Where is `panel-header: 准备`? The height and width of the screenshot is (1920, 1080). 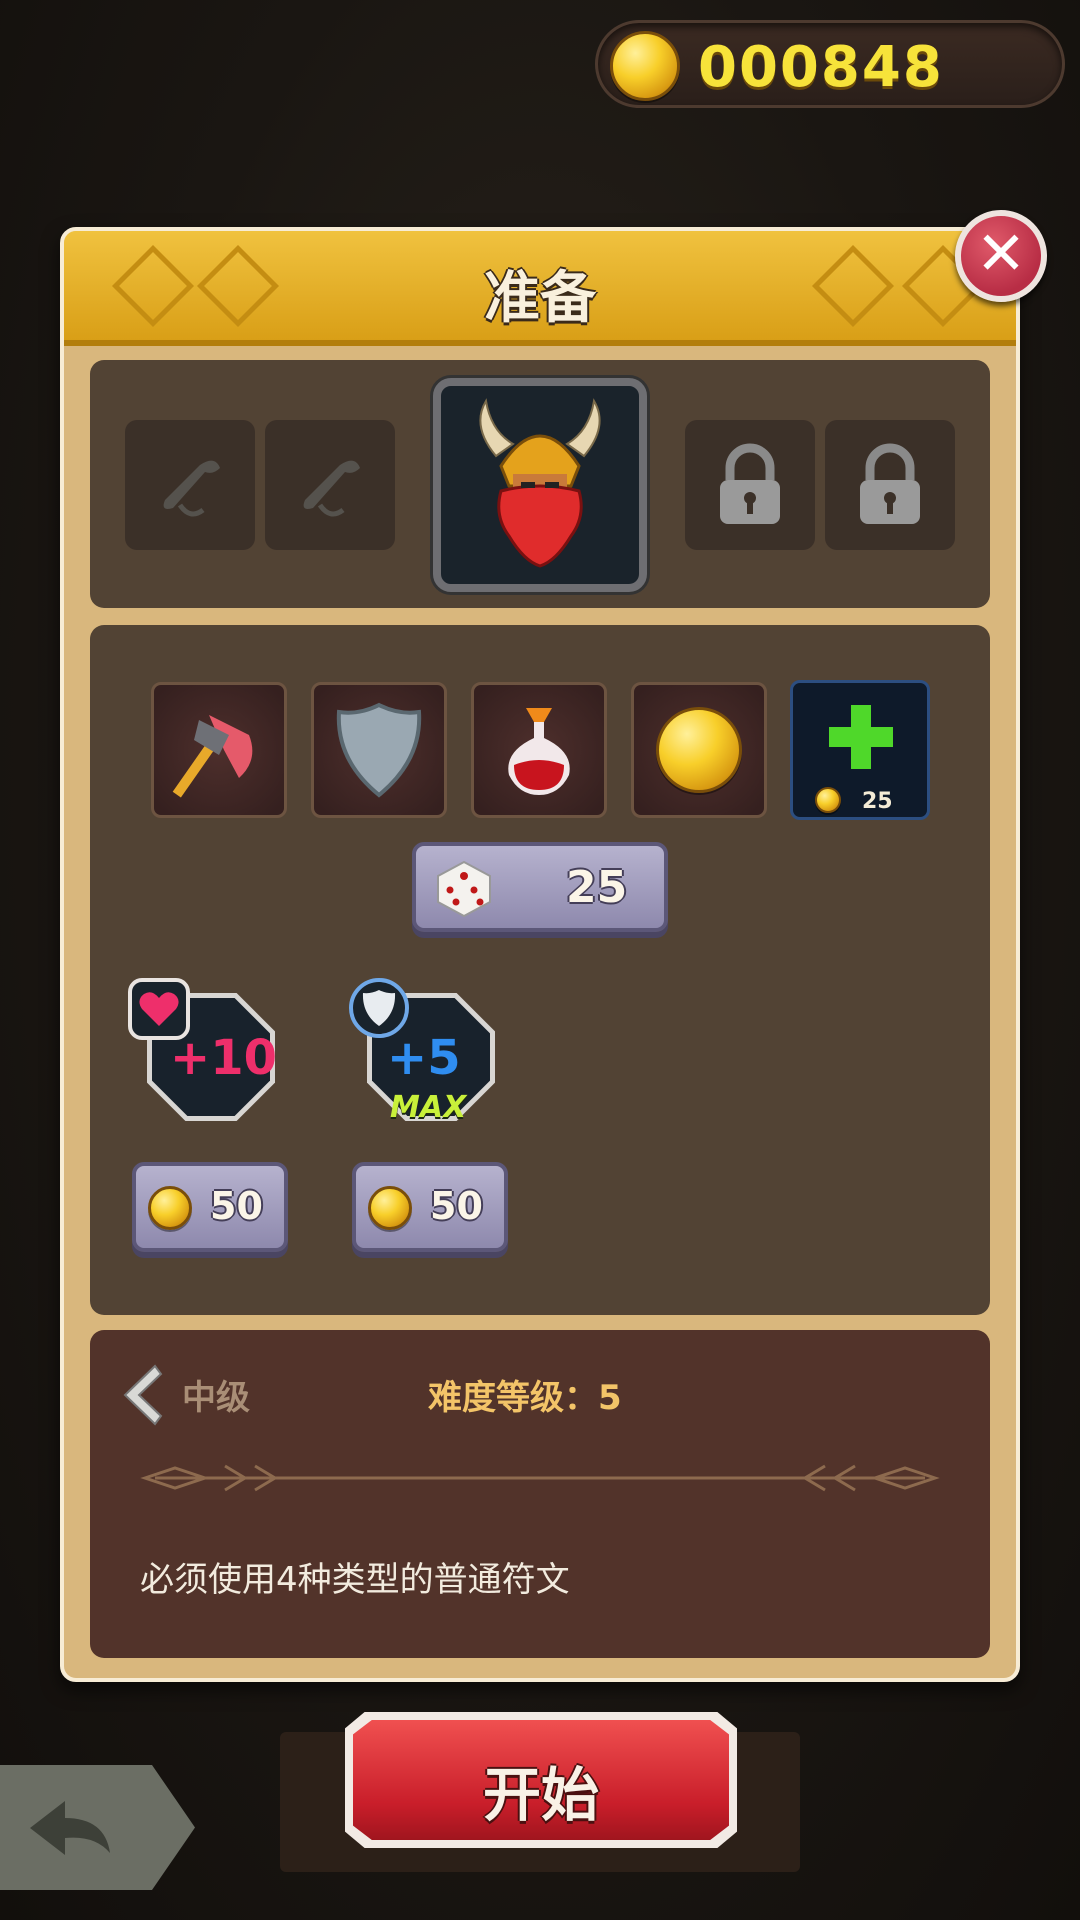 panel-header: 准备 is located at coordinates (540, 288).